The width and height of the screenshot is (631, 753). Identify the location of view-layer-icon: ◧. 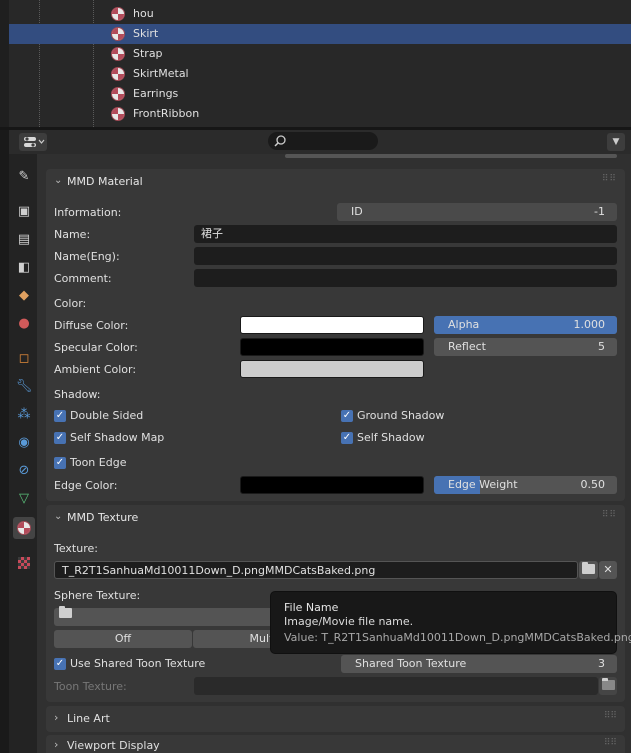
(24, 267).